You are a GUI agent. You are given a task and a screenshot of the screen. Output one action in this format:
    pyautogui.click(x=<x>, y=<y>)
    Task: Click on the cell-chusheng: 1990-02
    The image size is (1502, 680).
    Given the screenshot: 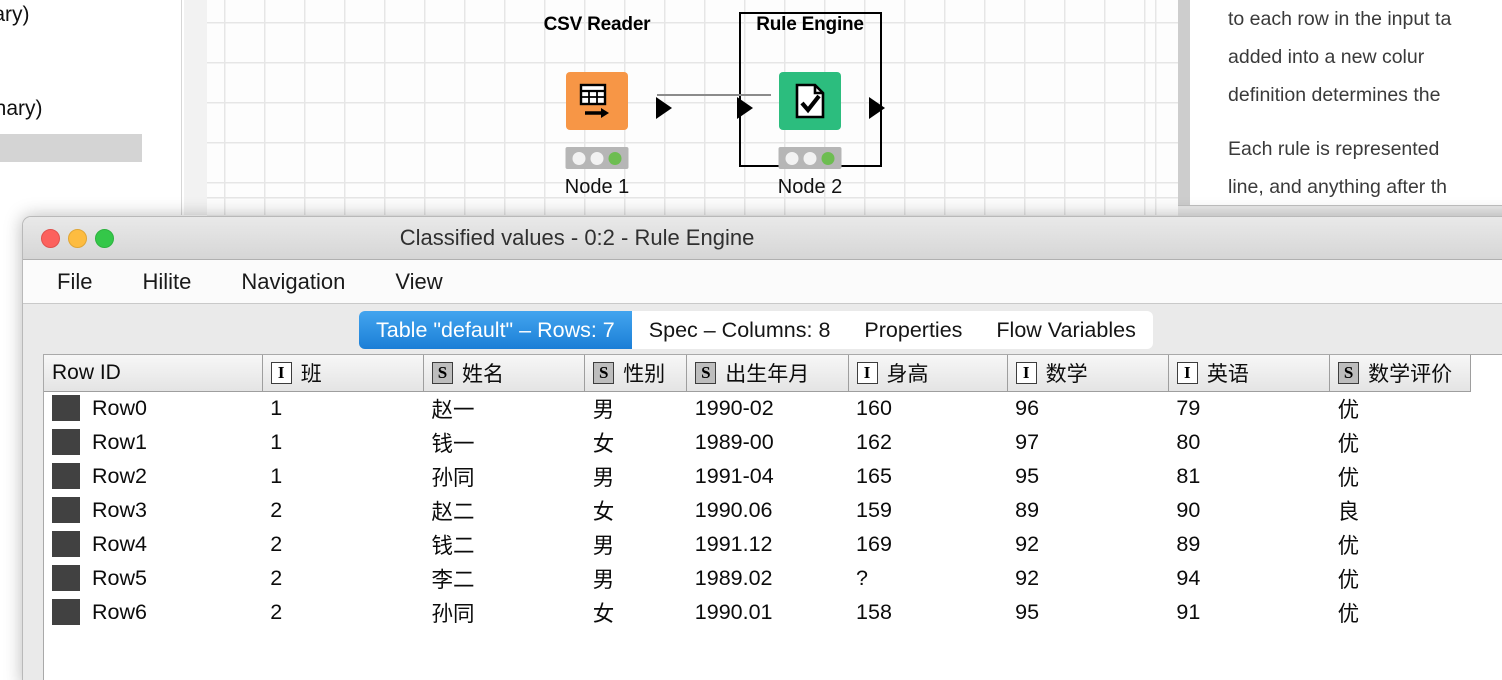 What is the action you would take?
    pyautogui.click(x=767, y=408)
    